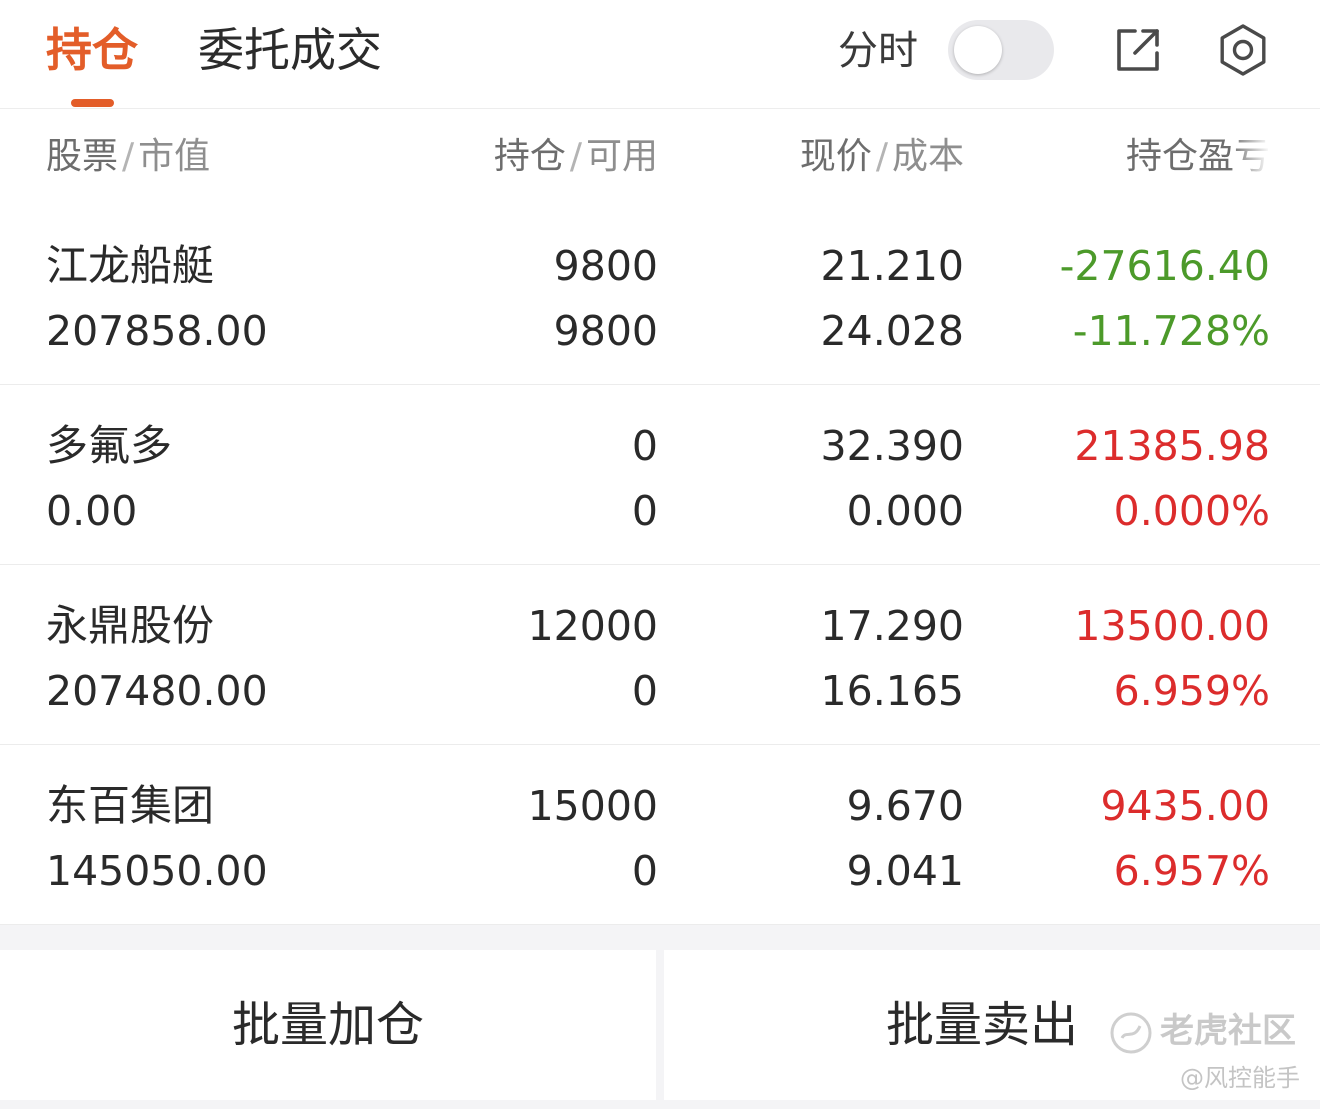 This screenshot has width=1320, height=1109. What do you see at coordinates (290, 50) in the screenshot?
I see `tab-orders: 委托成交` at bounding box center [290, 50].